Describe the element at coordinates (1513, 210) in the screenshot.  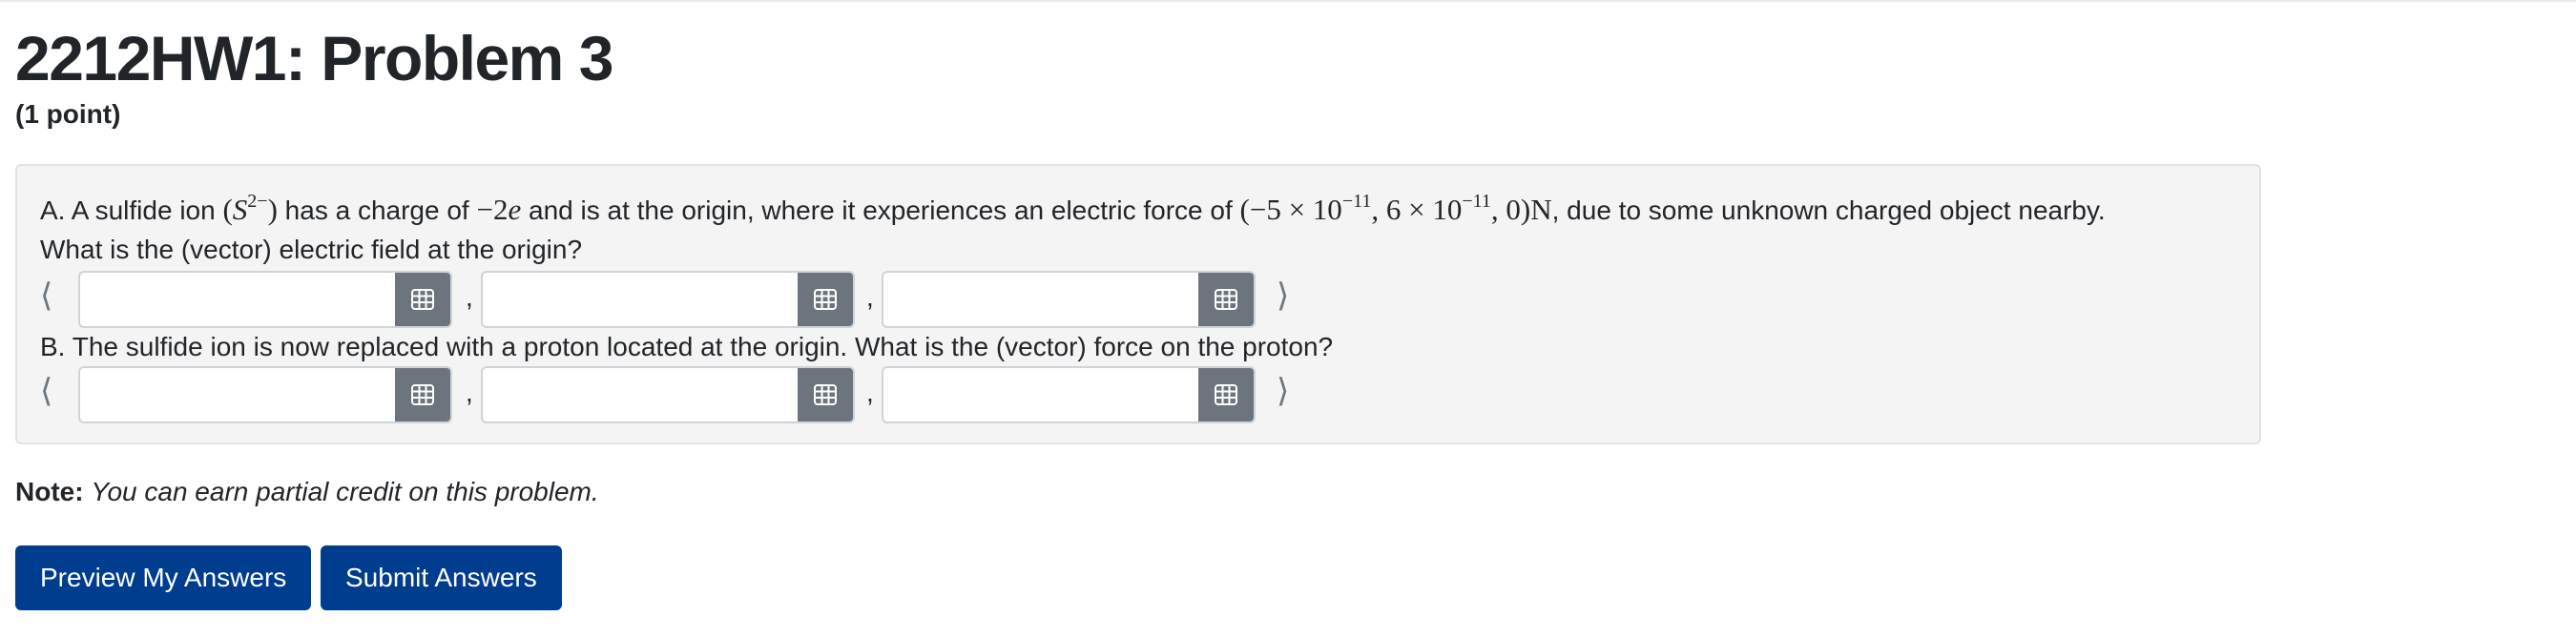
I see `force-z: 0` at that location.